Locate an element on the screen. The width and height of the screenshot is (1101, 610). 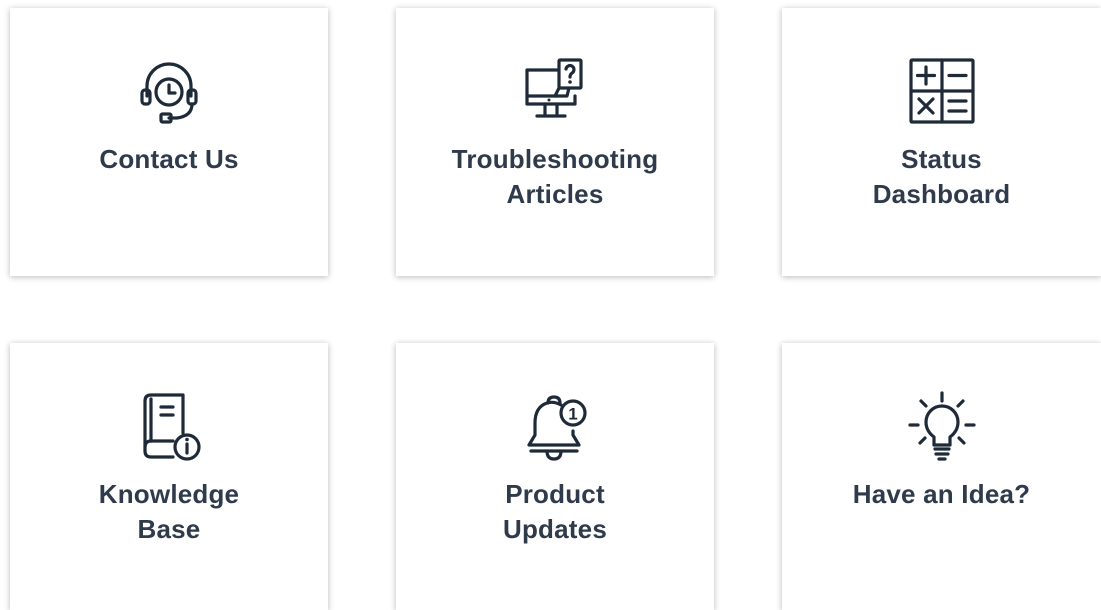
have-an-idea-card: Have an Idea? is located at coordinates (941, 476).